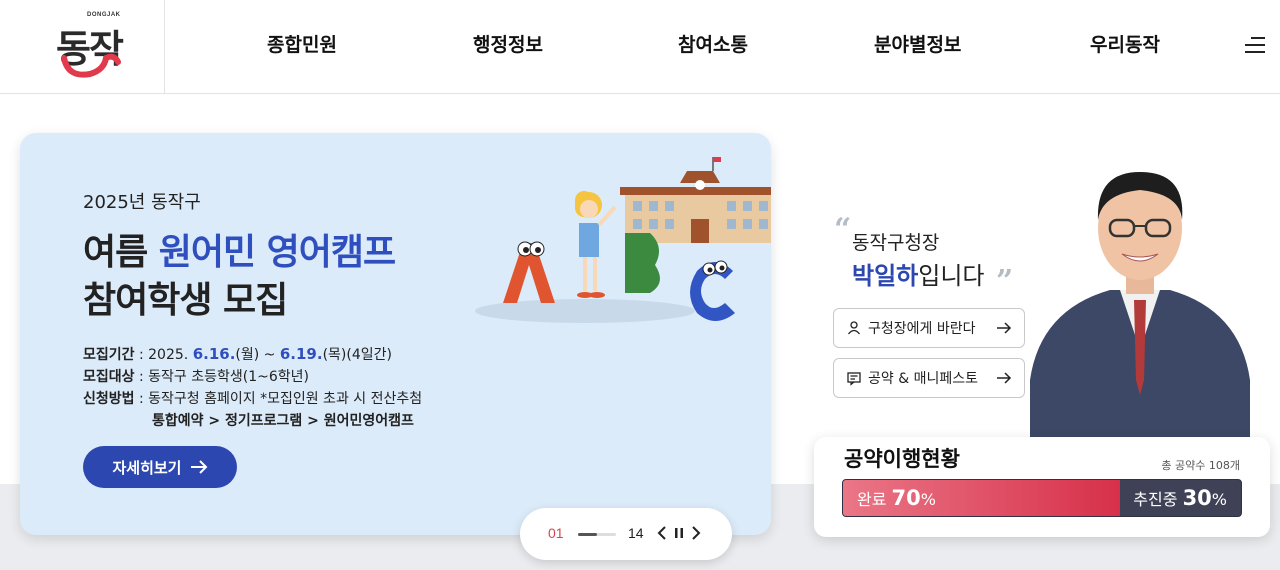 This screenshot has height=570, width=1280. What do you see at coordinates (636, 533) in the screenshot?
I see `pager-total: 14` at bounding box center [636, 533].